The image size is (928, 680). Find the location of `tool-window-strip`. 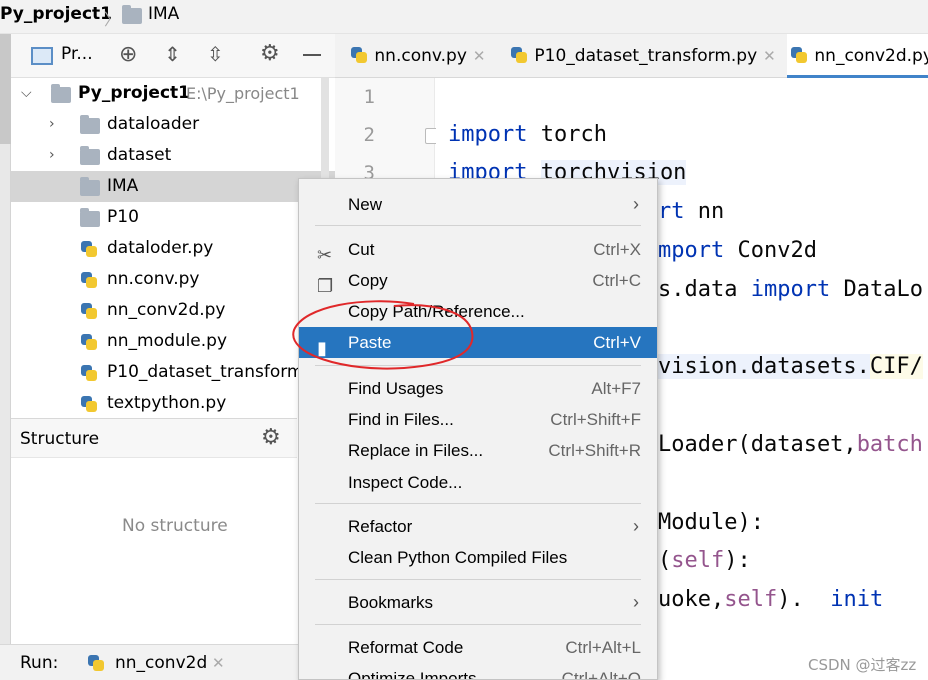

tool-window-strip is located at coordinates (5, 339).